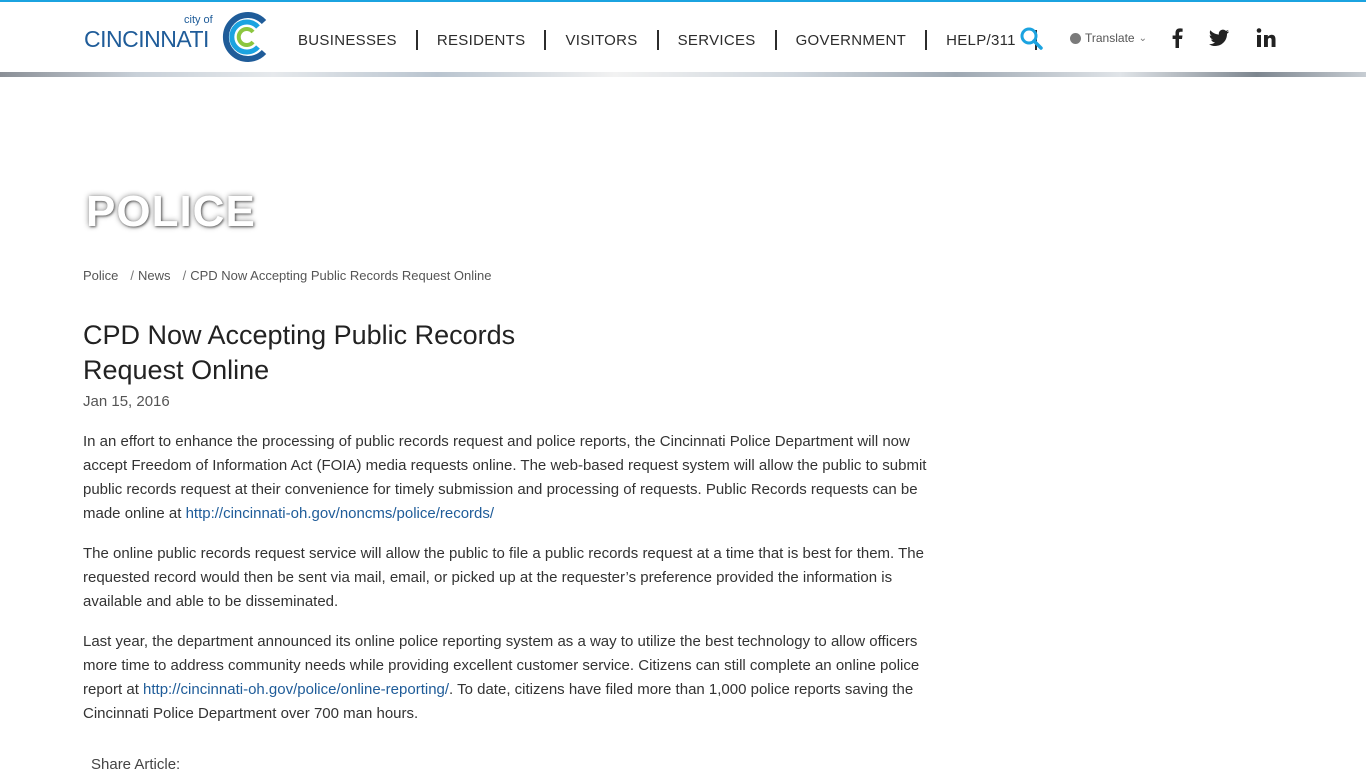 The height and width of the screenshot is (773, 1366). I want to click on share-article-label: Share Article:, so click(136, 764).